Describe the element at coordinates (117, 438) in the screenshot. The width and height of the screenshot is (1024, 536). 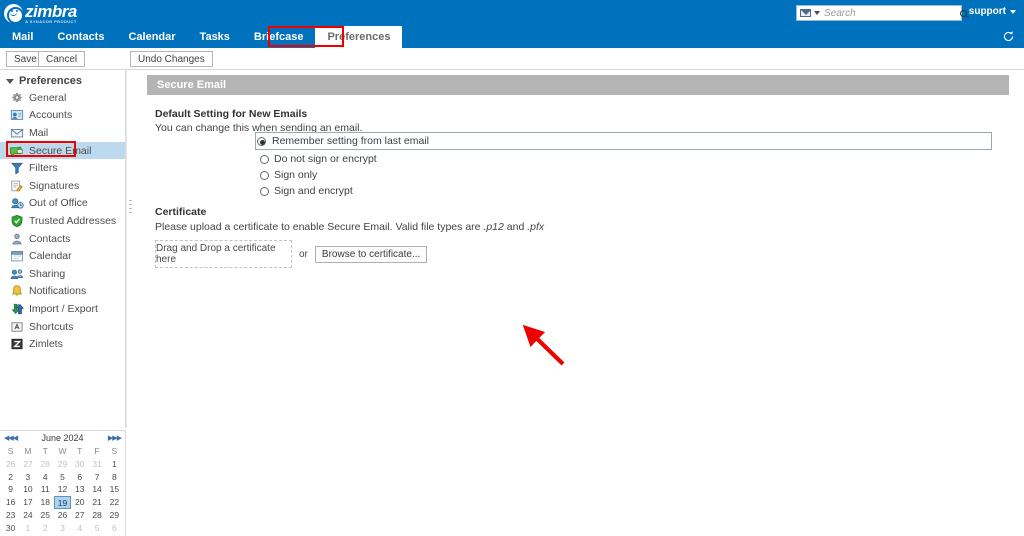
I see `next-year-button: ▶▶` at that location.